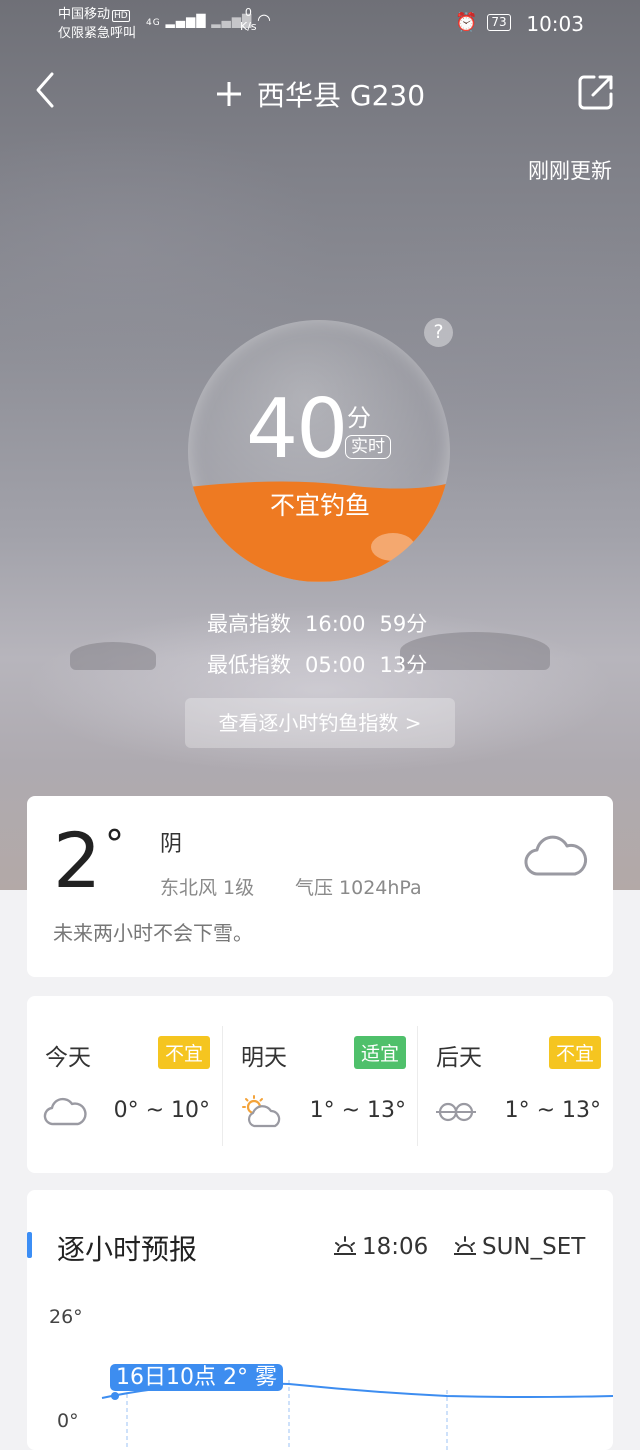 Image resolution: width=640 pixels, height=1450 pixels. Describe the element at coordinates (248, 26) in the screenshot. I see `speed-unit: K/s` at that location.